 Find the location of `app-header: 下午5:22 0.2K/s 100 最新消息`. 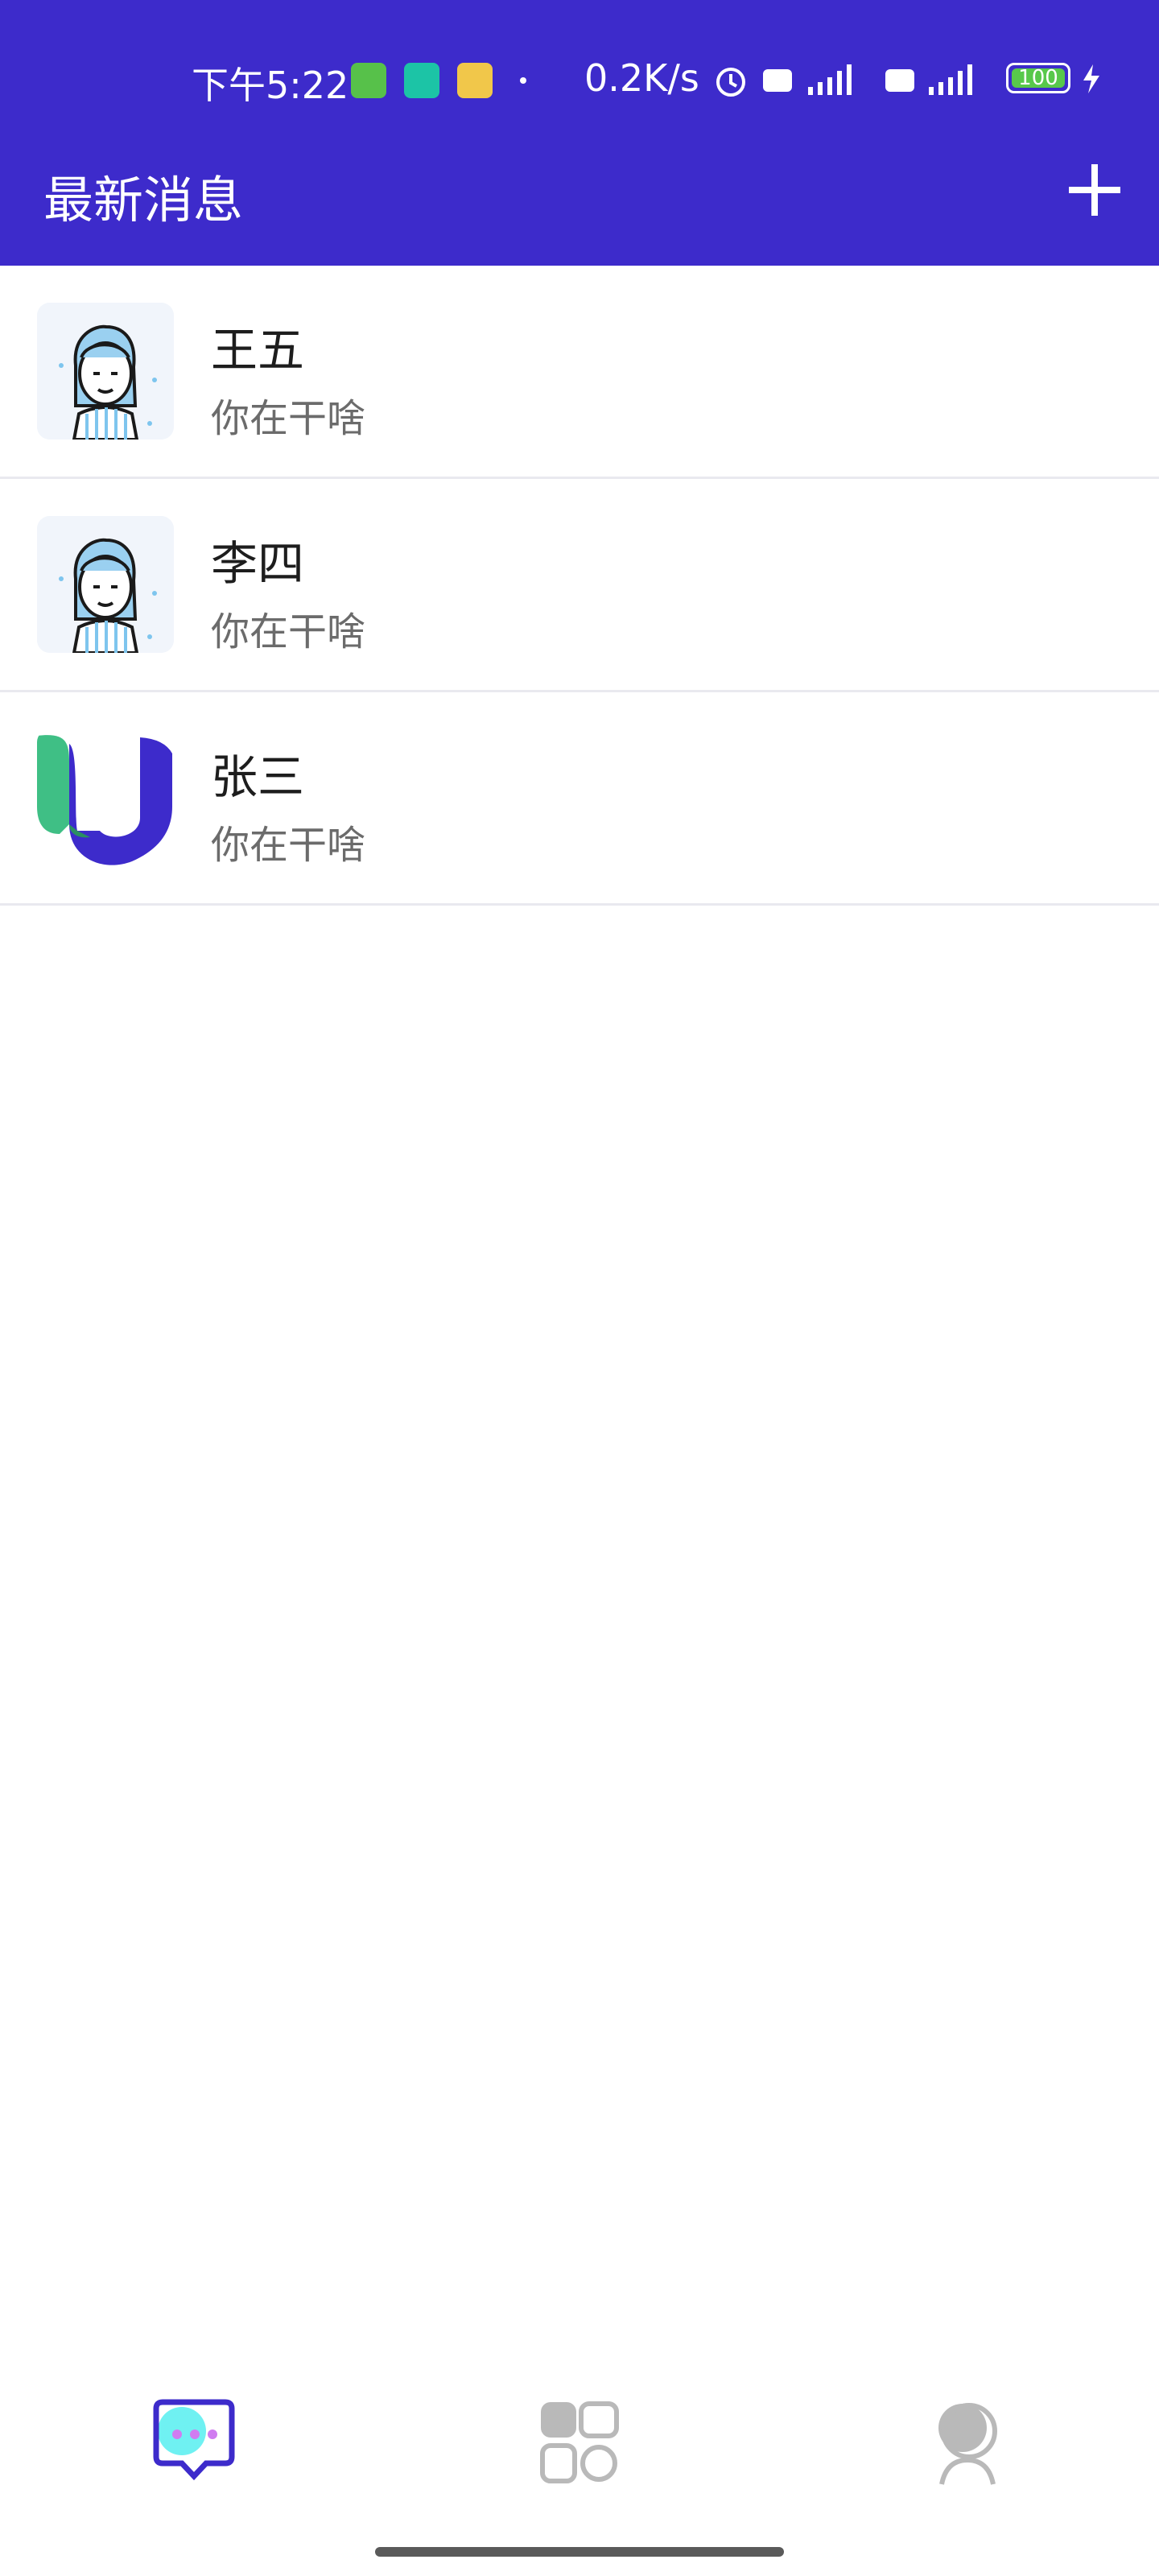

app-header: 下午5:22 0.2K/s 100 最新消息 is located at coordinates (579, 133).